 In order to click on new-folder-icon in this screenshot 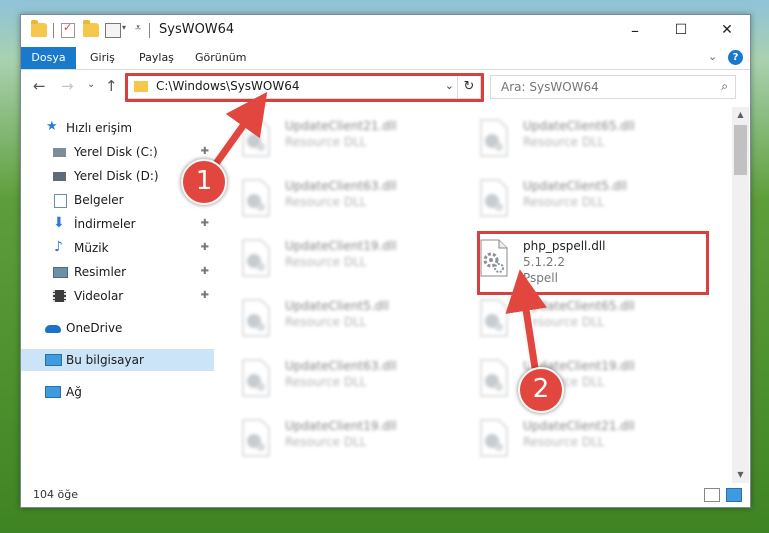, I will do `click(91, 28)`.